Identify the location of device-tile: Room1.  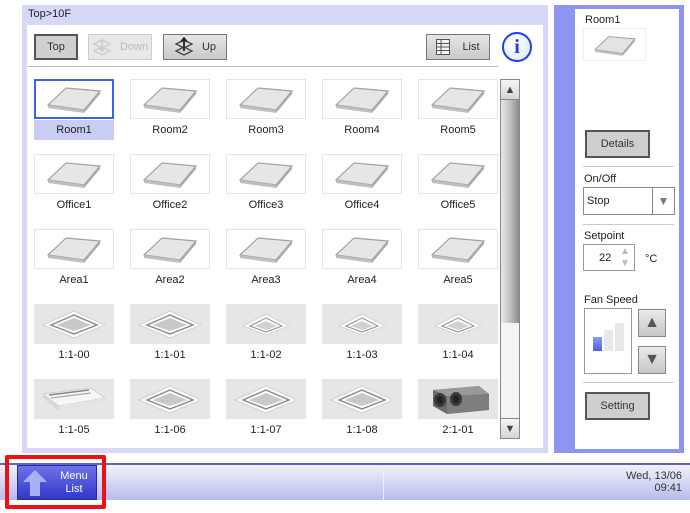
(74, 110).